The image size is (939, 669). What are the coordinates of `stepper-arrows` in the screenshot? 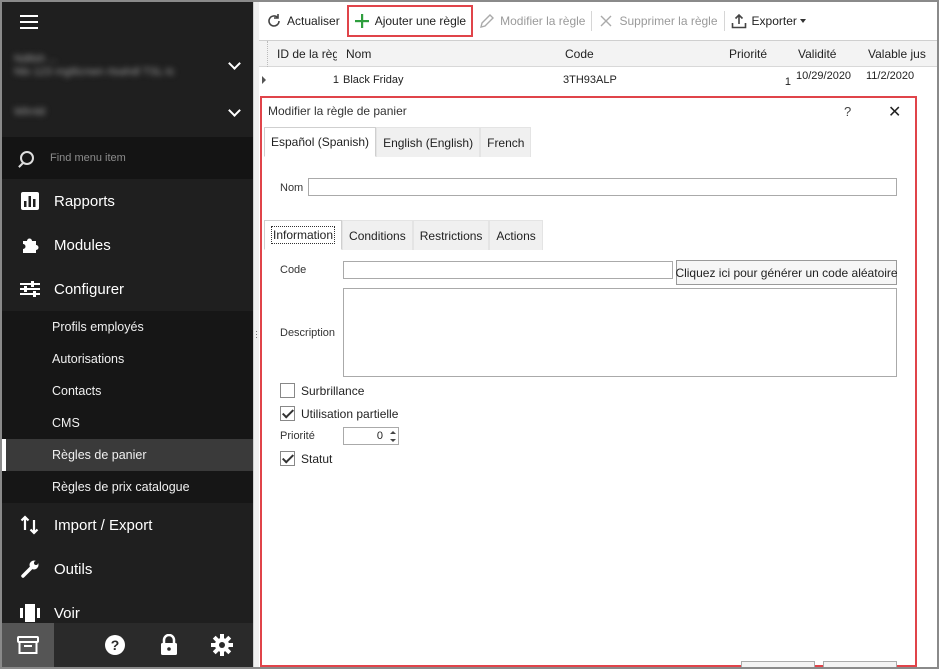 It's located at (392, 436).